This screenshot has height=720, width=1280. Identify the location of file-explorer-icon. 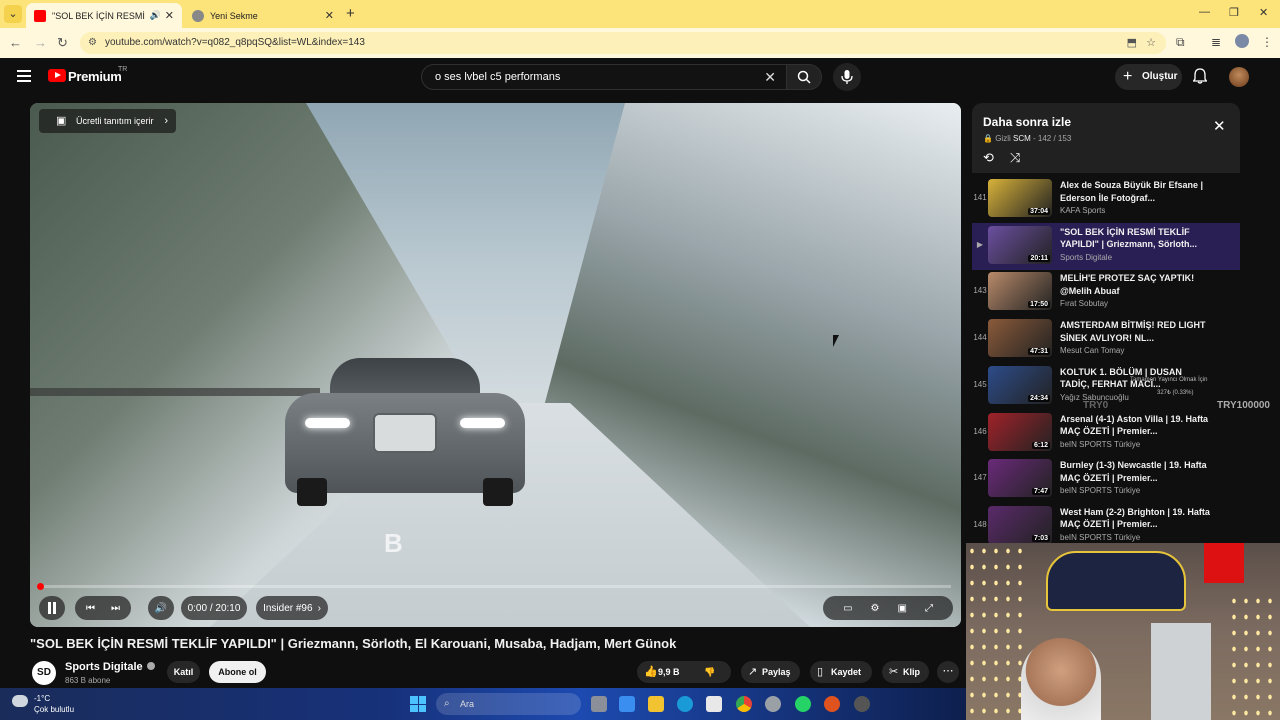
(656, 704).